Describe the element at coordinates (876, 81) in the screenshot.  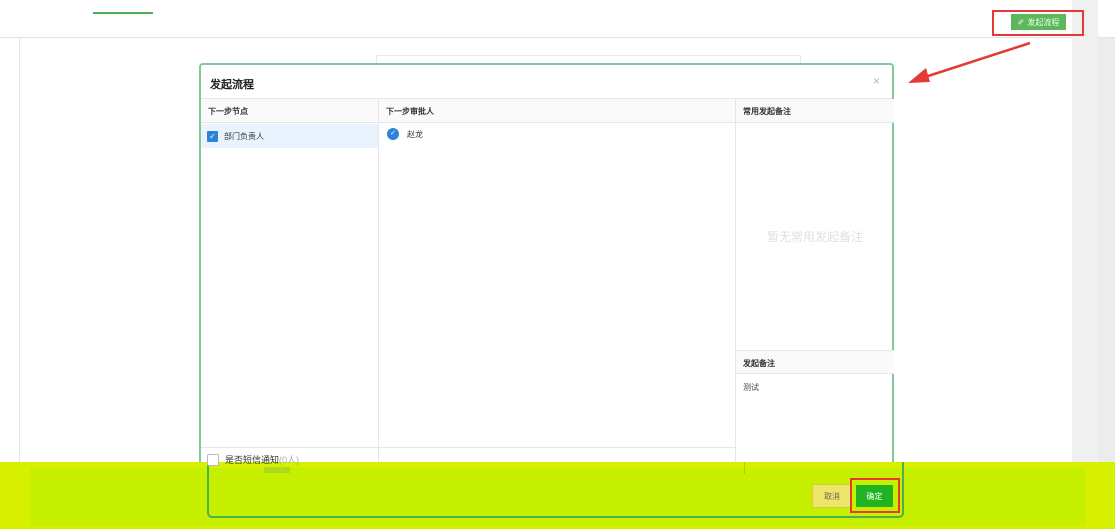
I see `close-icon: ×` at that location.